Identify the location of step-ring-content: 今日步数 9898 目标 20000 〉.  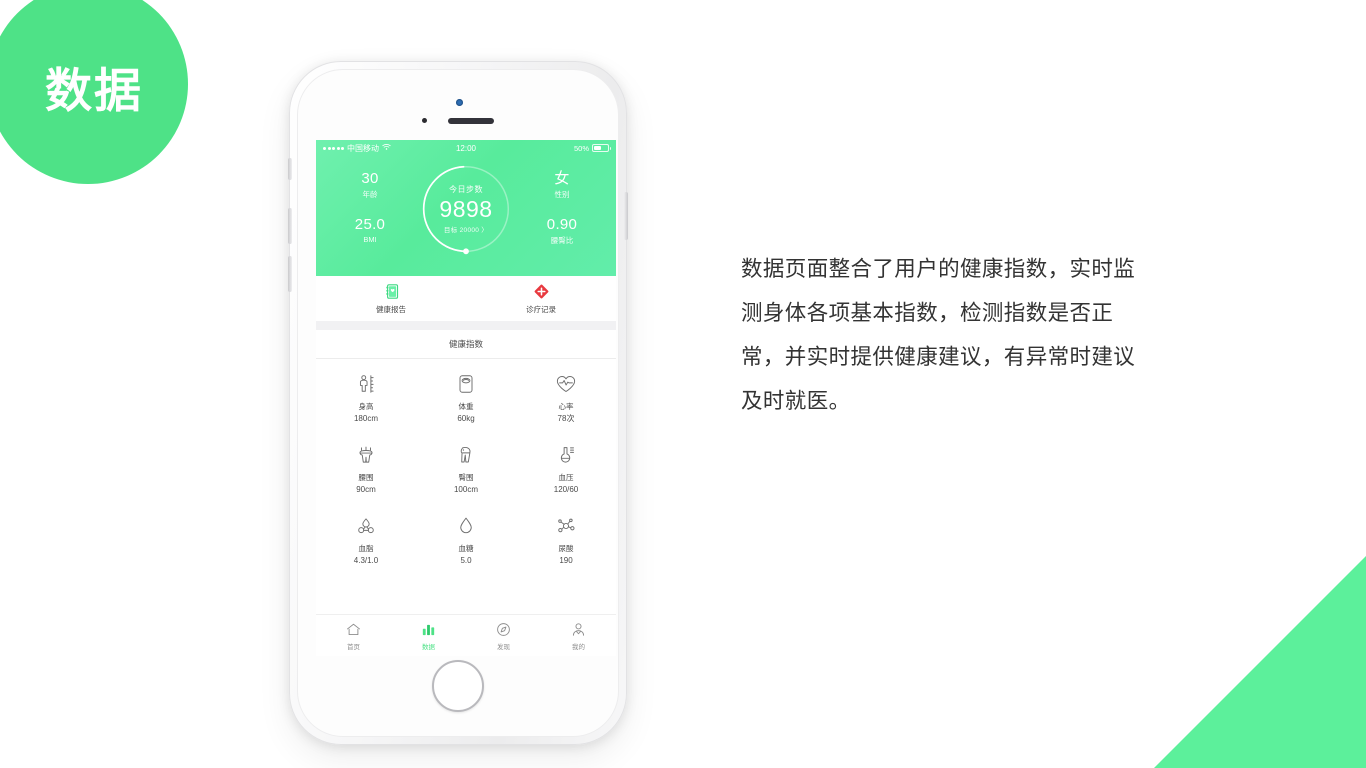
(466, 209).